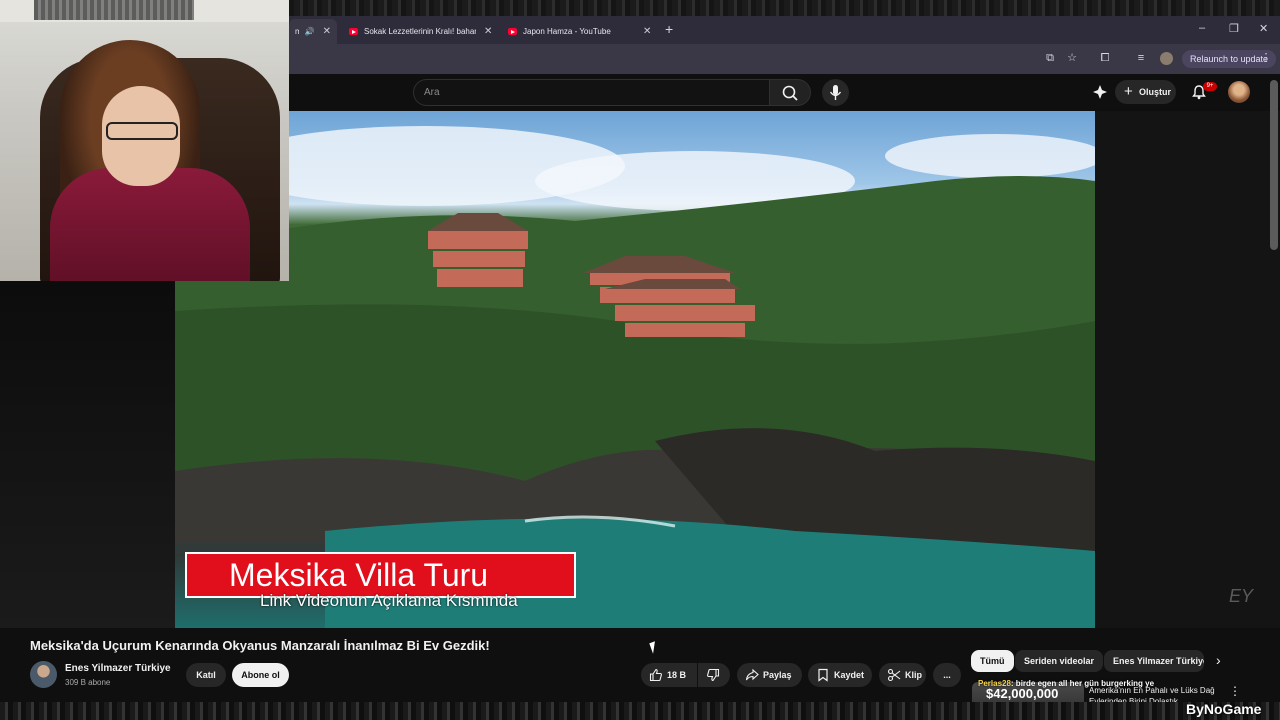 The image size is (1280, 720). I want to click on stream-watermark: ByNoGame, so click(1224, 709).